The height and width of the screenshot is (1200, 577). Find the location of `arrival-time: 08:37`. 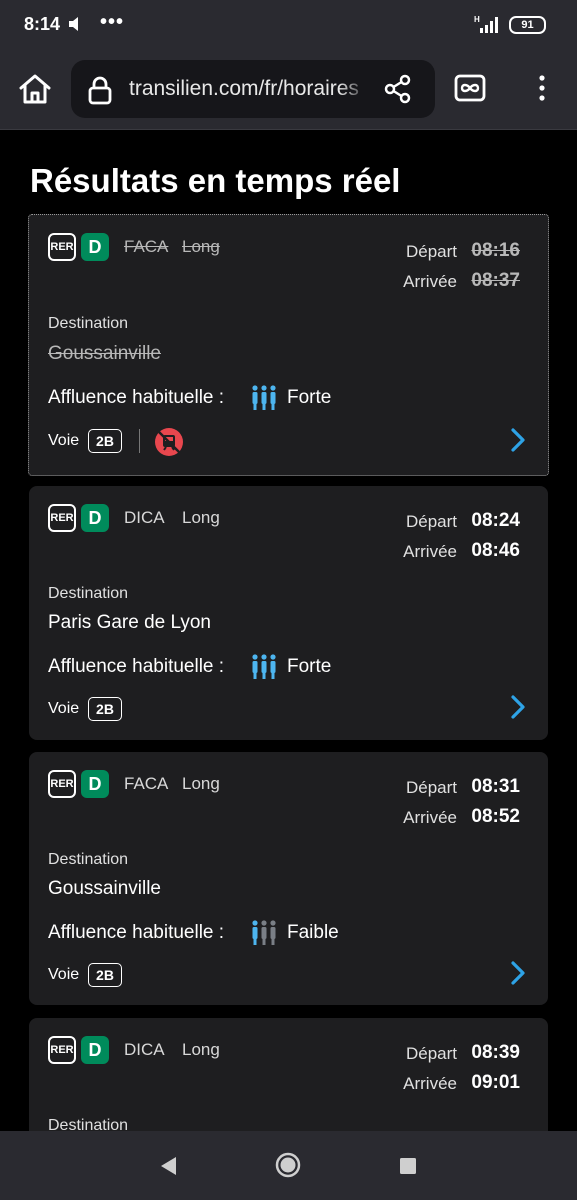

arrival-time: 08:37 is located at coordinates (495, 280).